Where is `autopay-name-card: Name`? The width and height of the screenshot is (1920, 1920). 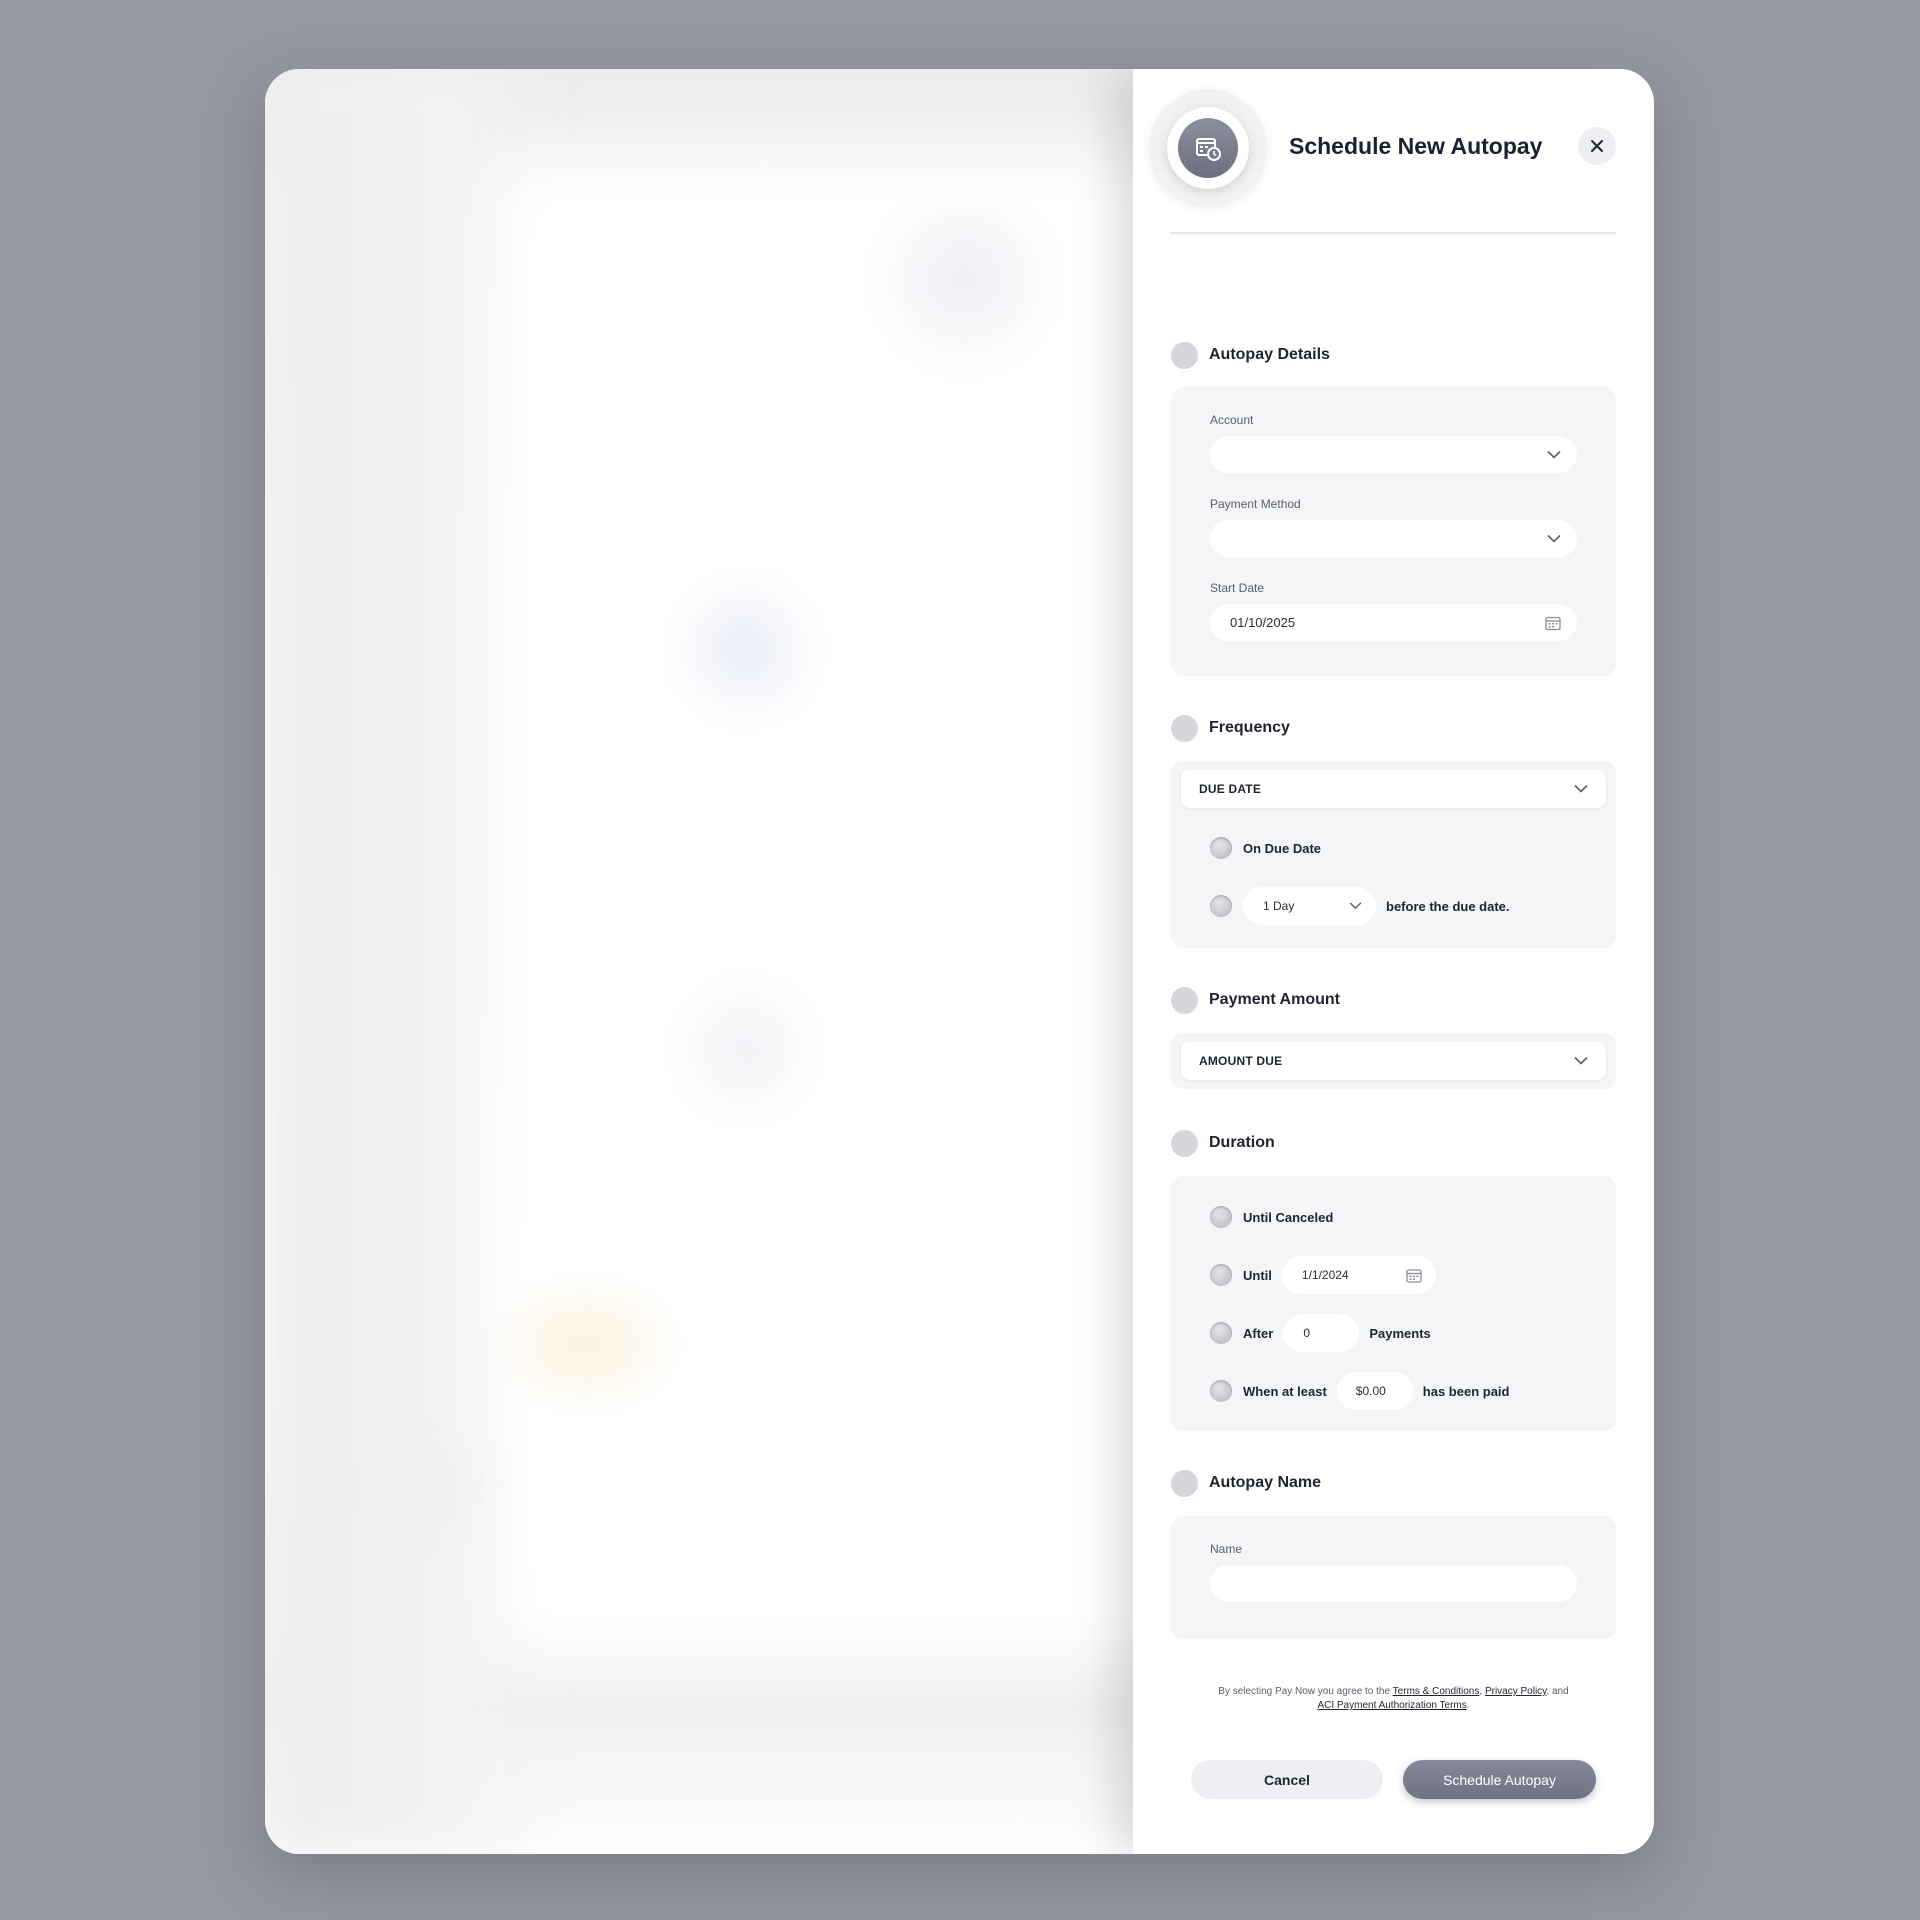
autopay-name-card: Name is located at coordinates (1393, 1577).